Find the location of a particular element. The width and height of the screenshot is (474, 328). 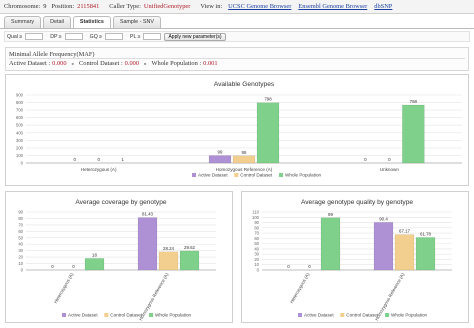

data-label: 798 is located at coordinates (268, 99).